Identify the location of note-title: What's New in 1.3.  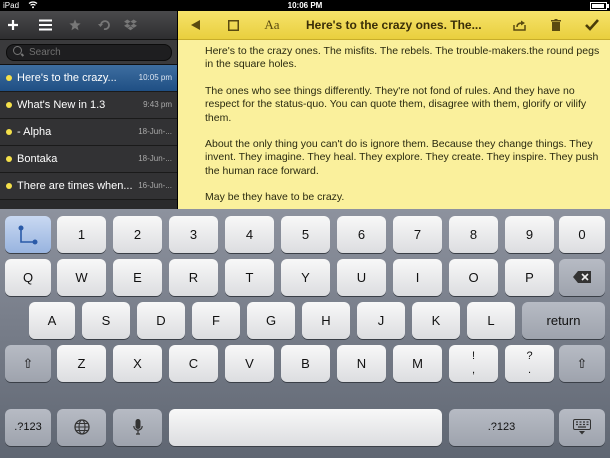
(61, 105).